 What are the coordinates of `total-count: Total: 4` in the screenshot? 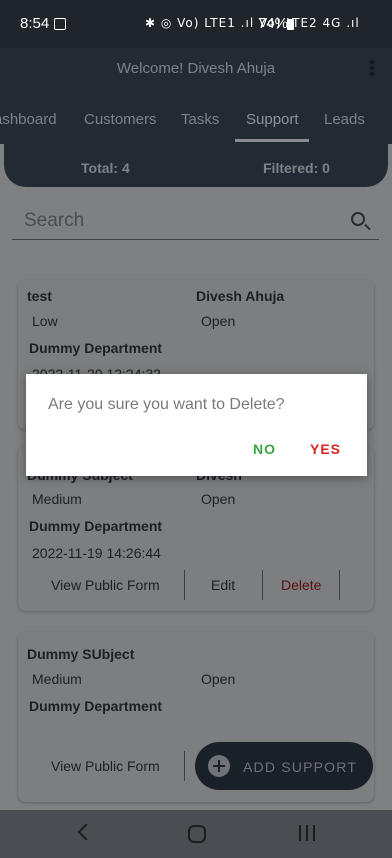 It's located at (105, 168).